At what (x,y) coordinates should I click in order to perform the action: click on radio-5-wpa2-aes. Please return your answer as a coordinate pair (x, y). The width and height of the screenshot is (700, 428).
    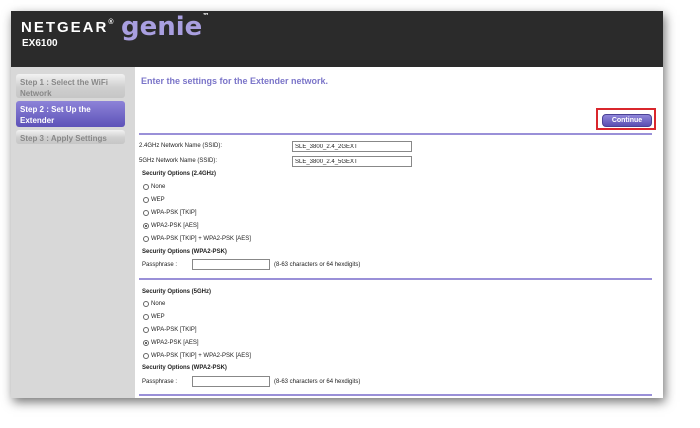
    Looking at the image, I should click on (146, 343).